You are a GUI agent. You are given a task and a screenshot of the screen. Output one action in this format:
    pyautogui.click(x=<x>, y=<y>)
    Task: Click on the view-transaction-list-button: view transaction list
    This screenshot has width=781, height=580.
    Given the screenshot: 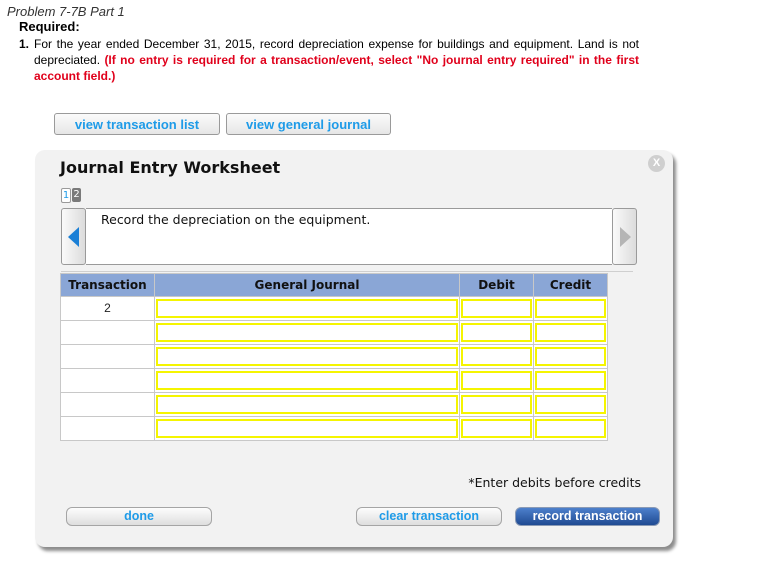 What is the action you would take?
    pyautogui.click(x=137, y=124)
    